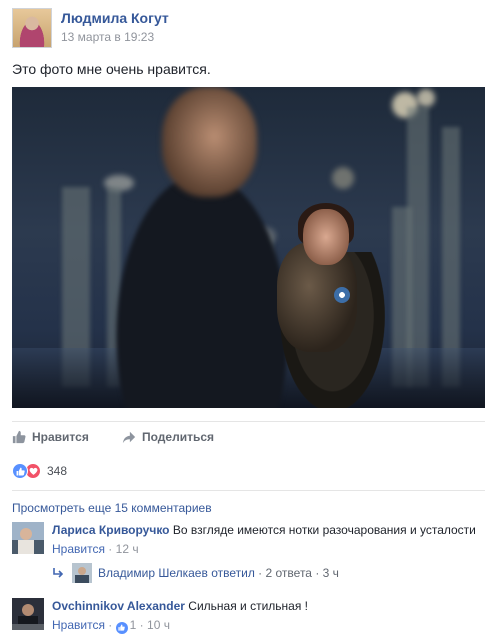 The height and width of the screenshot is (639, 497). What do you see at coordinates (176, 573) in the screenshot?
I see `reply-name: Владимир Шелкаев ответил` at bounding box center [176, 573].